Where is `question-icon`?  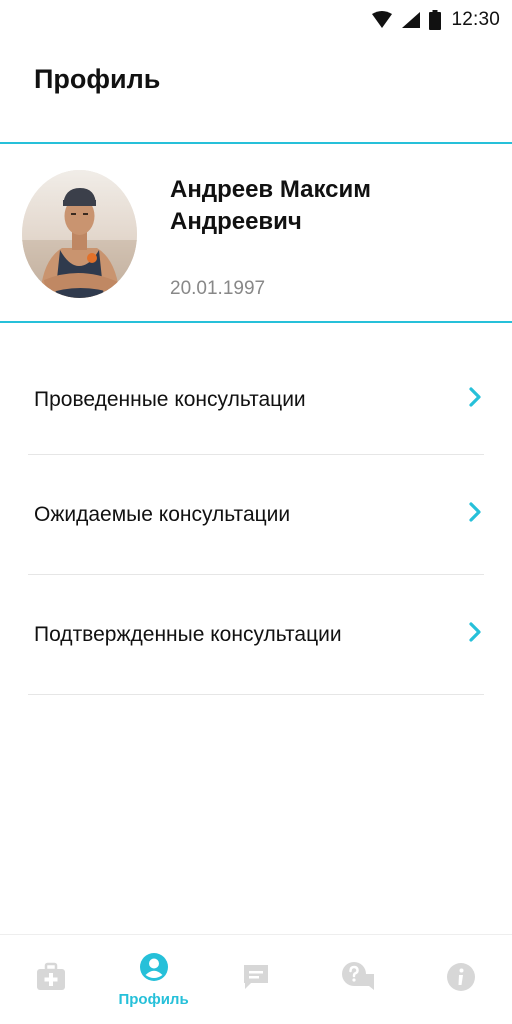 question-icon is located at coordinates (358, 979).